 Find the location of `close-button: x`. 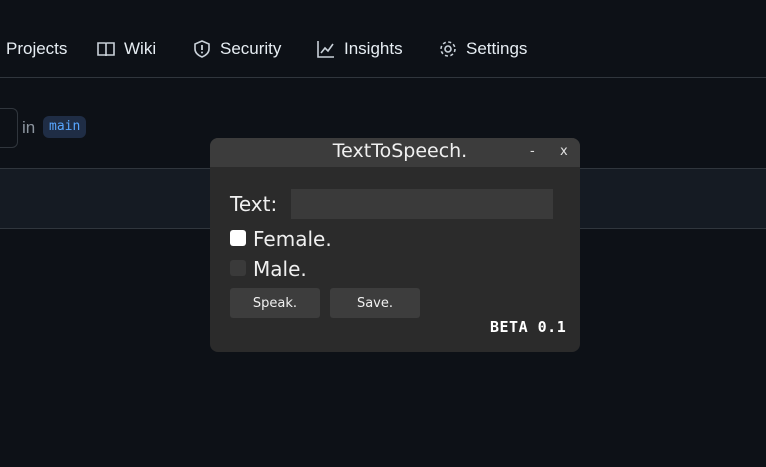

close-button: x is located at coordinates (564, 151).